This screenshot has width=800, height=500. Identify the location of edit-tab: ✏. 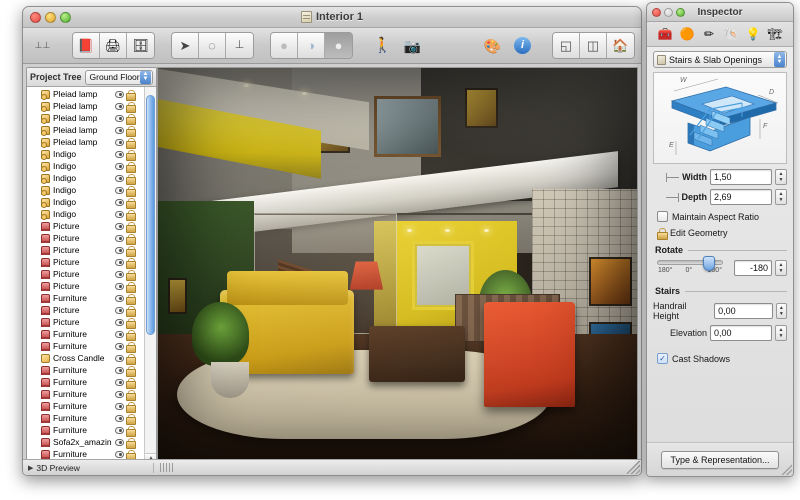
(709, 34).